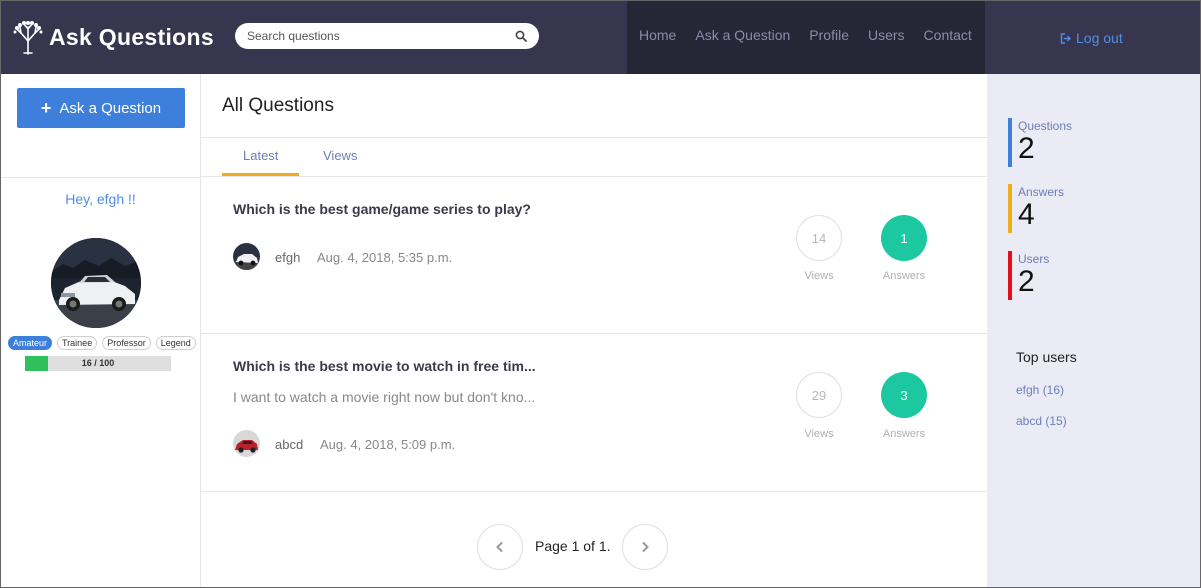 The height and width of the screenshot is (588, 1201). I want to click on logo-text: Ask Questions, so click(131, 36).